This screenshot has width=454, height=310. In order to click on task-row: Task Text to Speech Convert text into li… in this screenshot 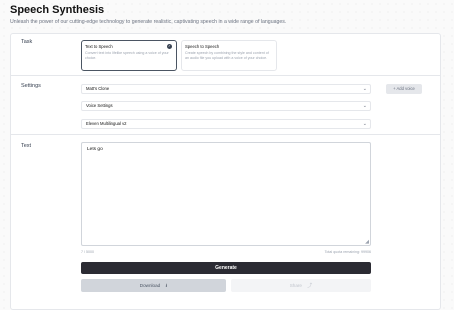, I will do `click(225, 55)`.